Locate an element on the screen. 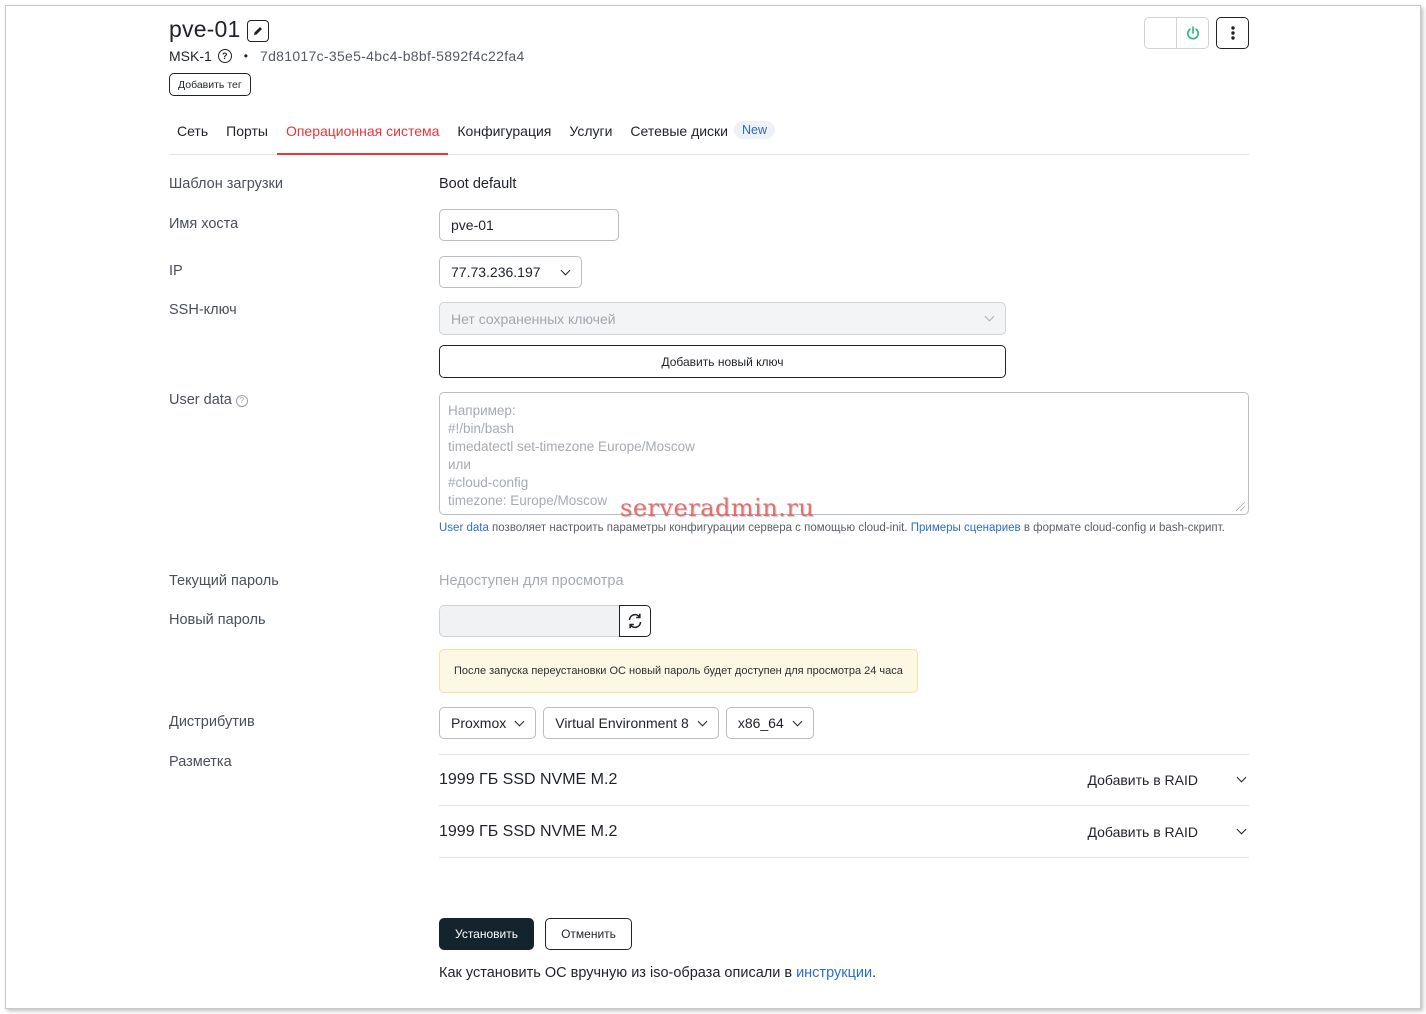 This screenshot has height=1014, width=1426. hint-text: в формате cloud-config и bash-скрипт. is located at coordinates (1122, 528).